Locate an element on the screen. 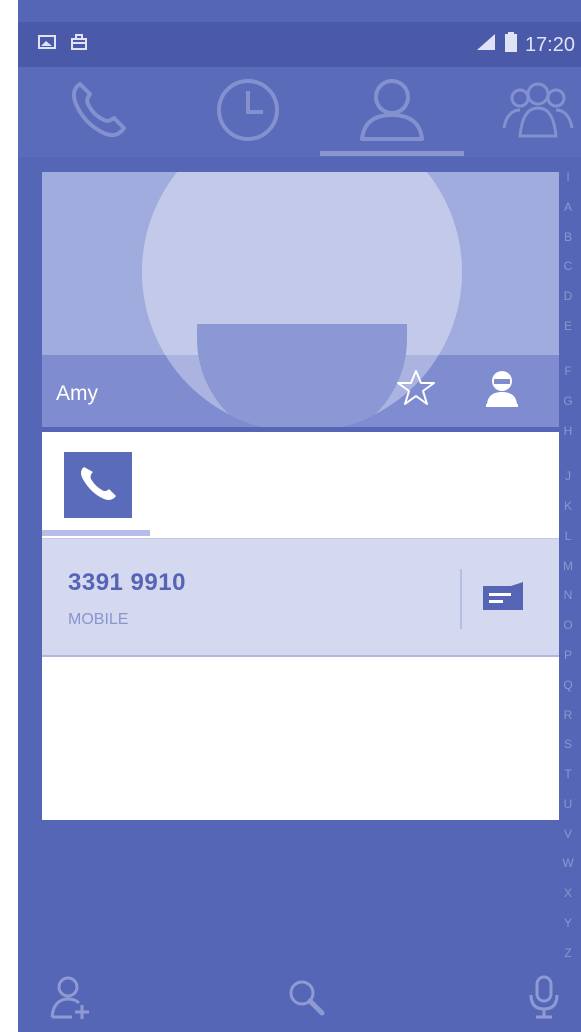 The height and width of the screenshot is (1032, 581). microphone-icon is located at coordinates (544, 999).